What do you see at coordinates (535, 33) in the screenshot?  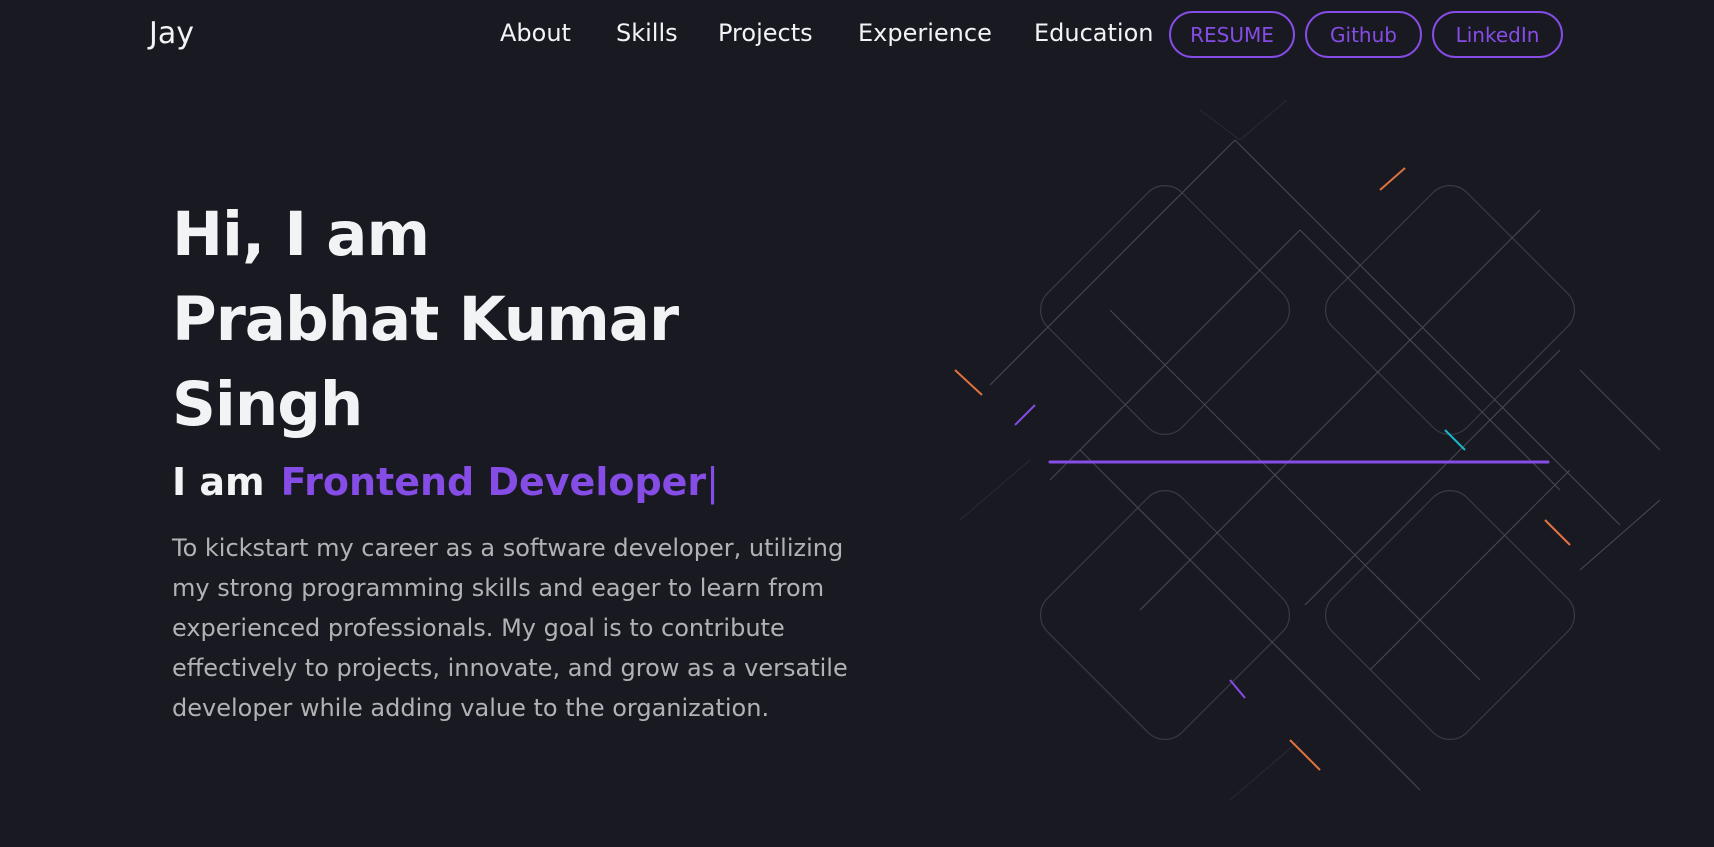 I see `nav-link-about: About` at bounding box center [535, 33].